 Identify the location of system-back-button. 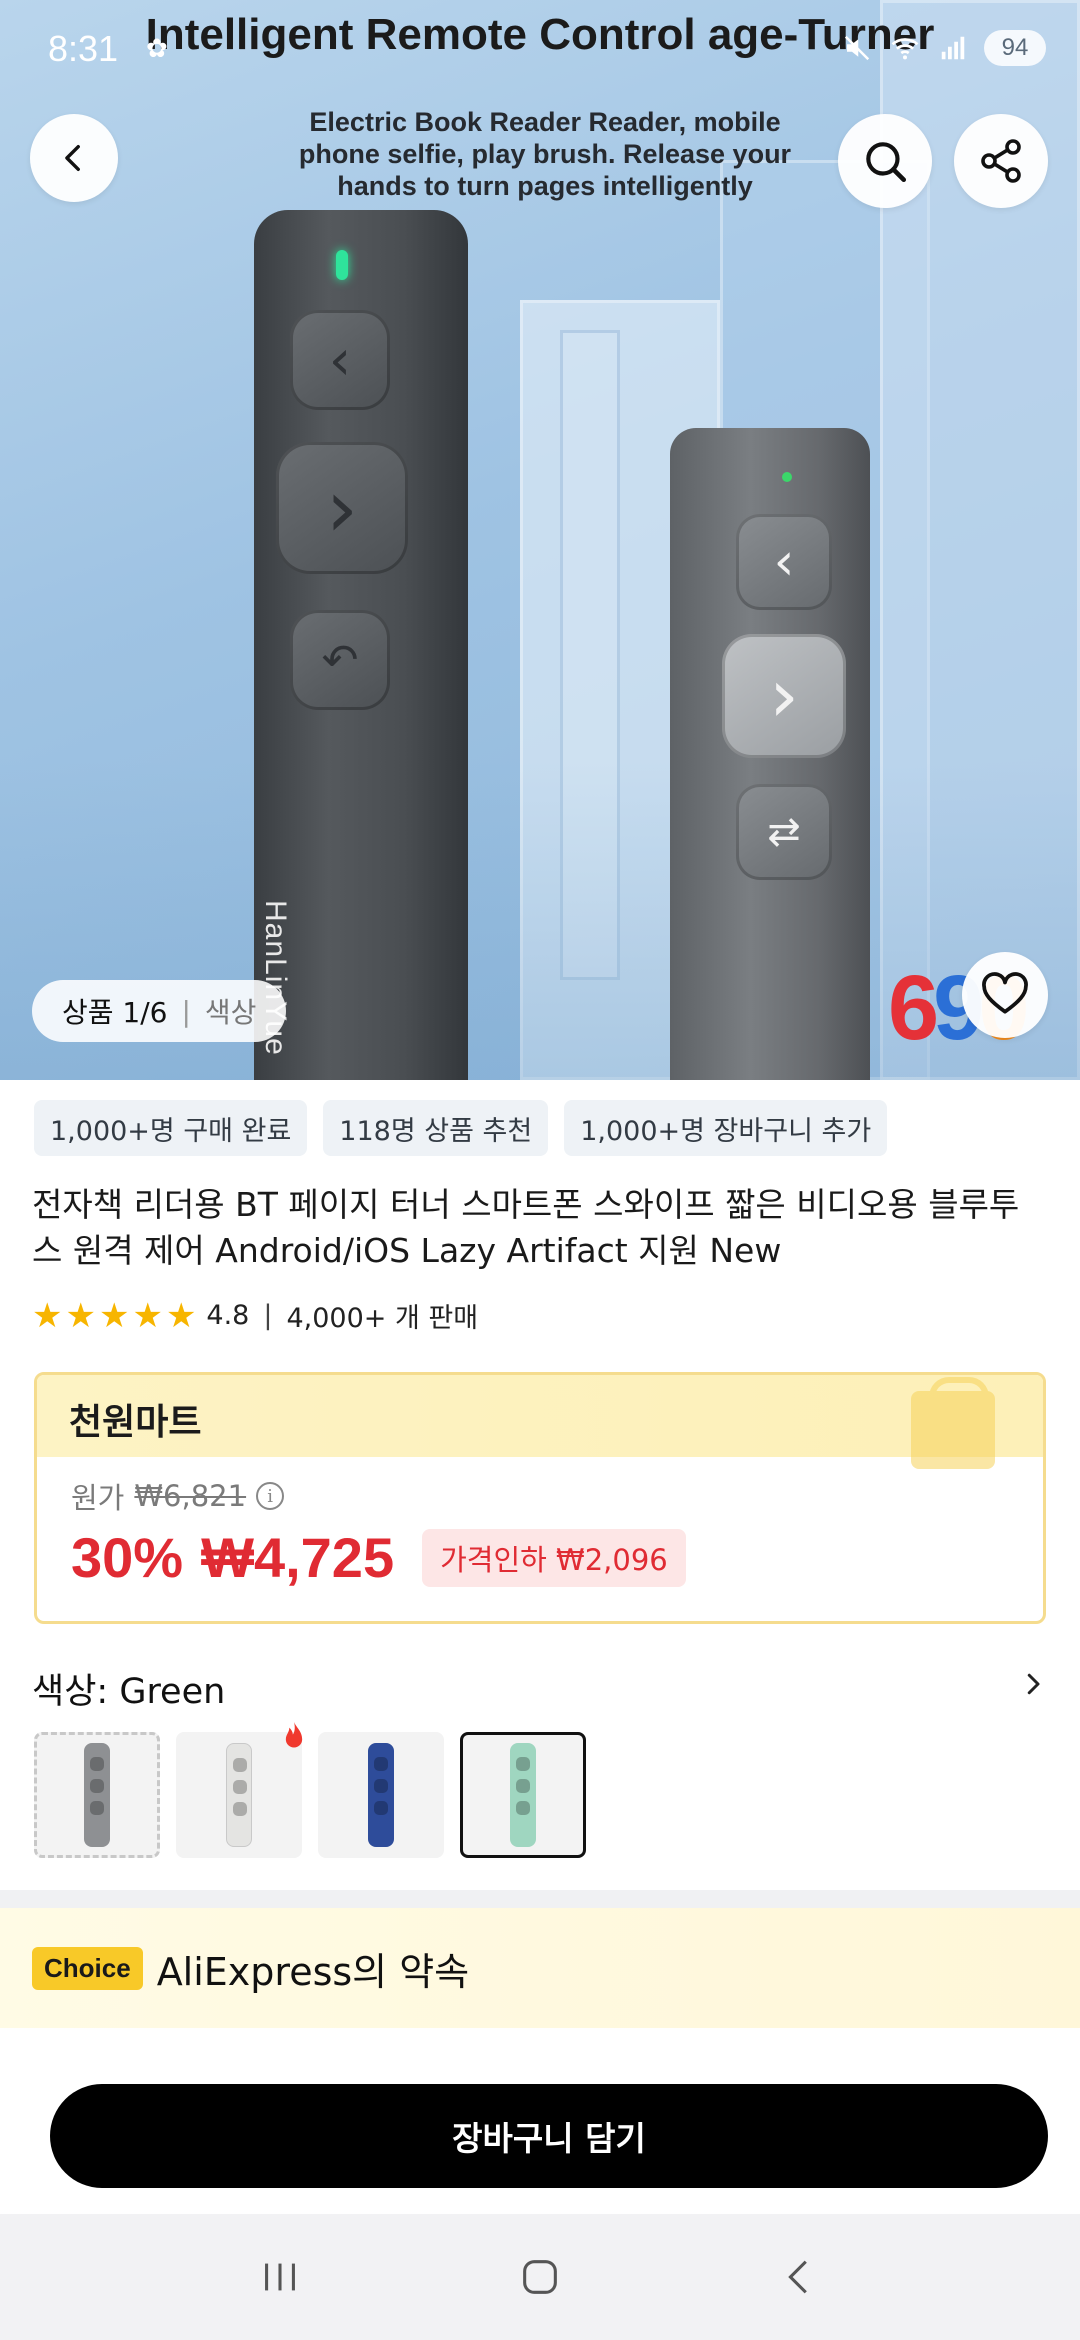
(800, 2277).